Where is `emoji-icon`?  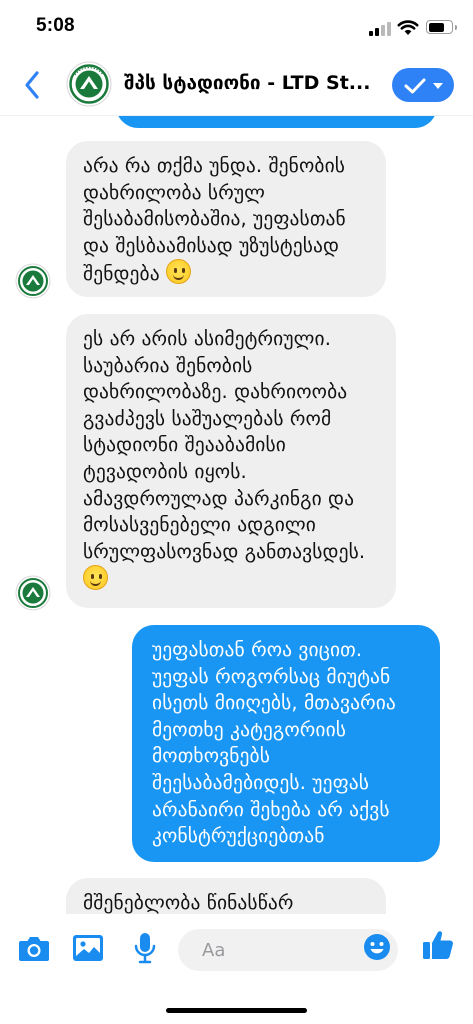
emoji-icon is located at coordinates (377, 947).